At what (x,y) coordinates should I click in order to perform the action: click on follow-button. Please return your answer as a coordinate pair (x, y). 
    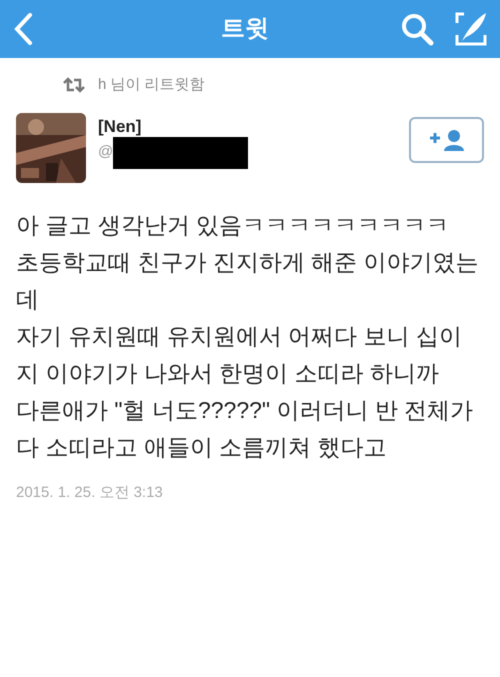
    Looking at the image, I should click on (446, 139).